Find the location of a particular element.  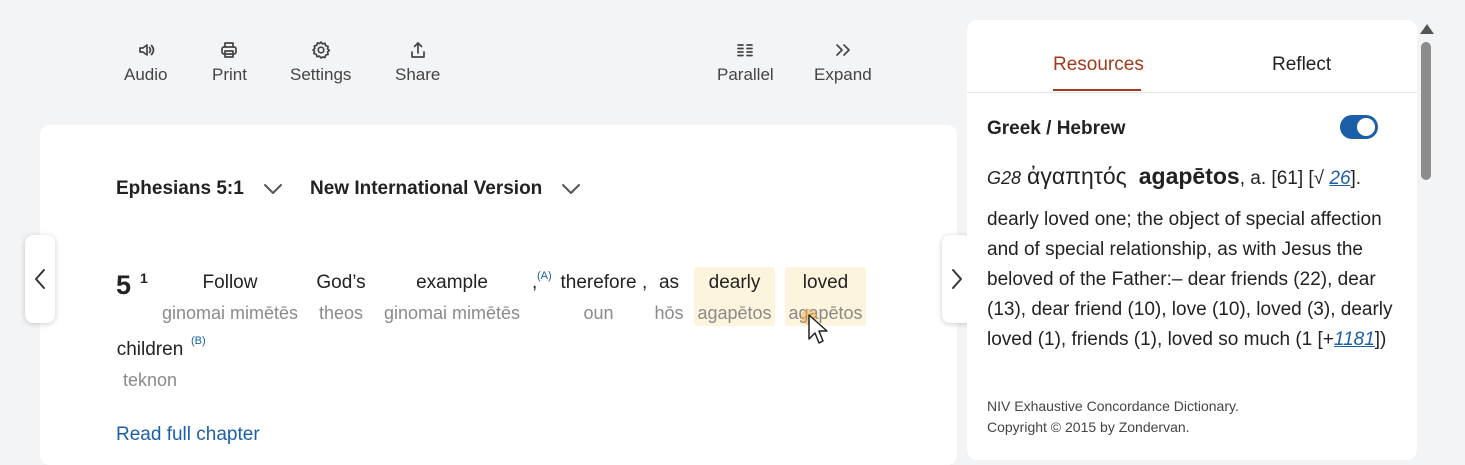

version-selector: New International Version is located at coordinates (446, 189).